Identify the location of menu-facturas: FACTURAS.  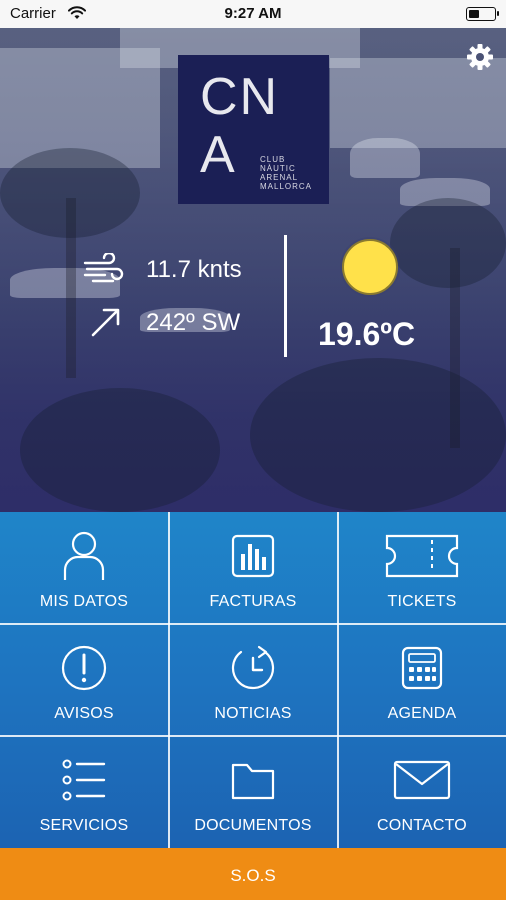
(253, 567).